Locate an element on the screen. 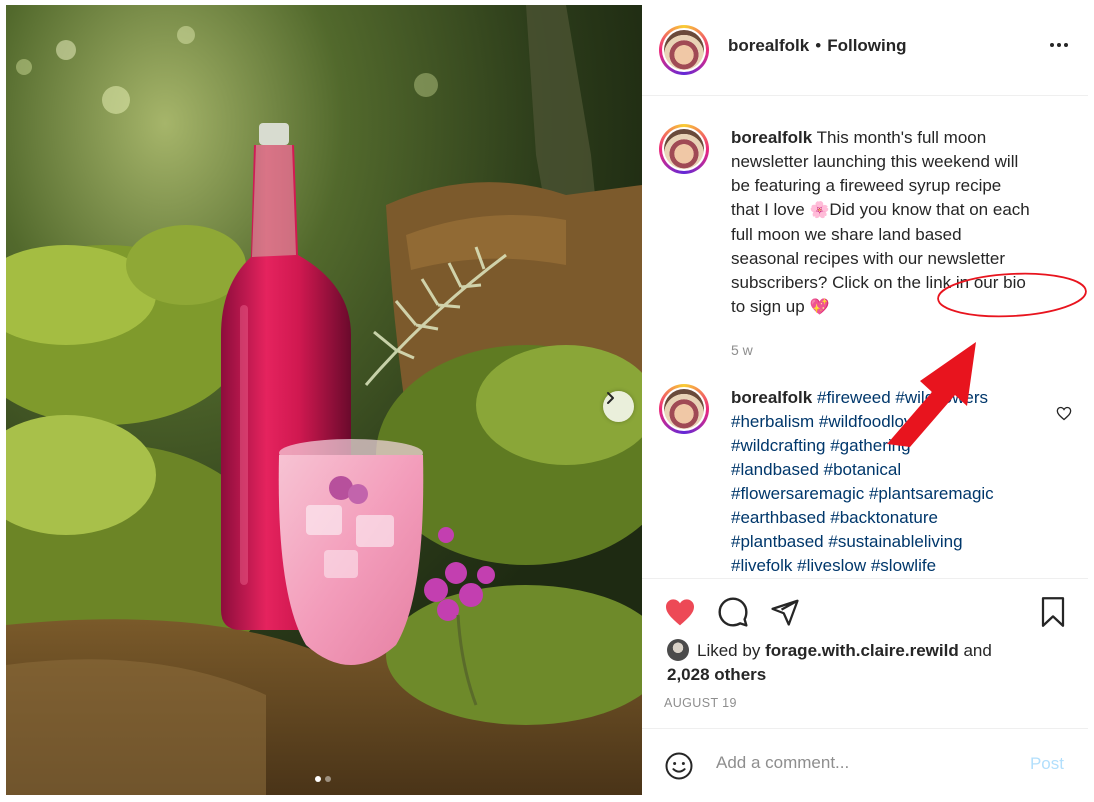 This screenshot has width=1094, height=802. caption-line: full moon we share land based is located at coordinates (846, 234).